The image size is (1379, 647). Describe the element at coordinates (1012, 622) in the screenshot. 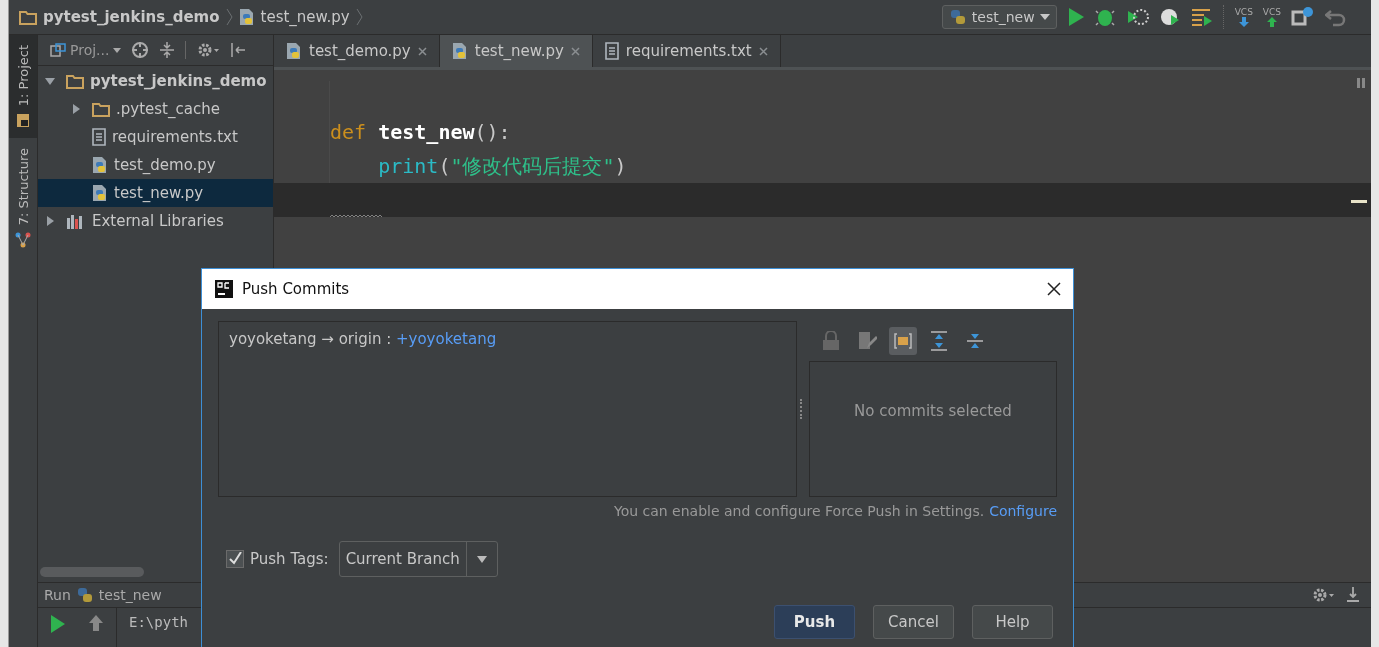

I see `dialog-button: Help` at that location.